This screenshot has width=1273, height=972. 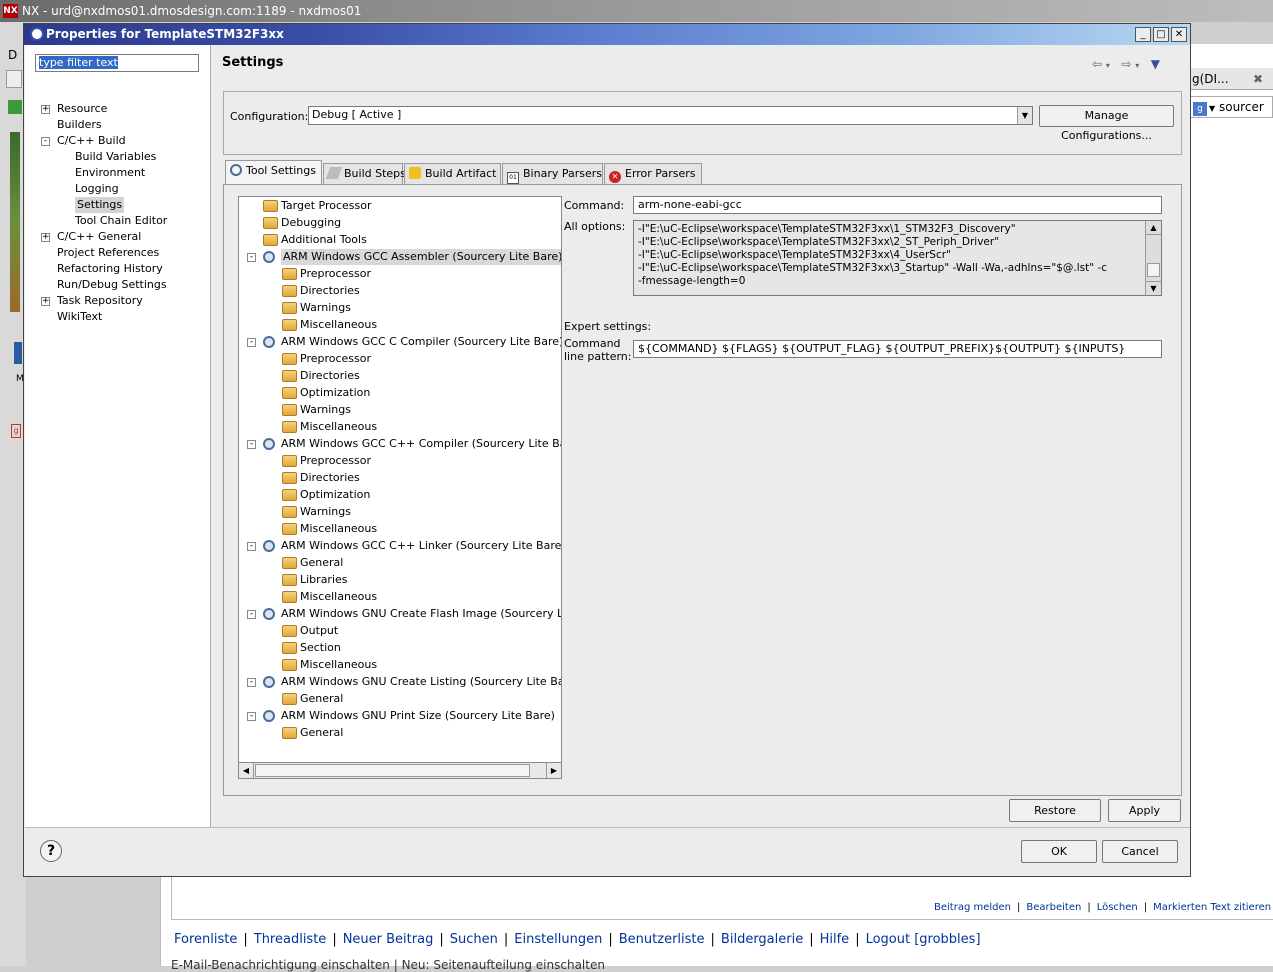 I want to click on tab-binary-parsers: 01 Binary Parsers, so click(x=552, y=173).